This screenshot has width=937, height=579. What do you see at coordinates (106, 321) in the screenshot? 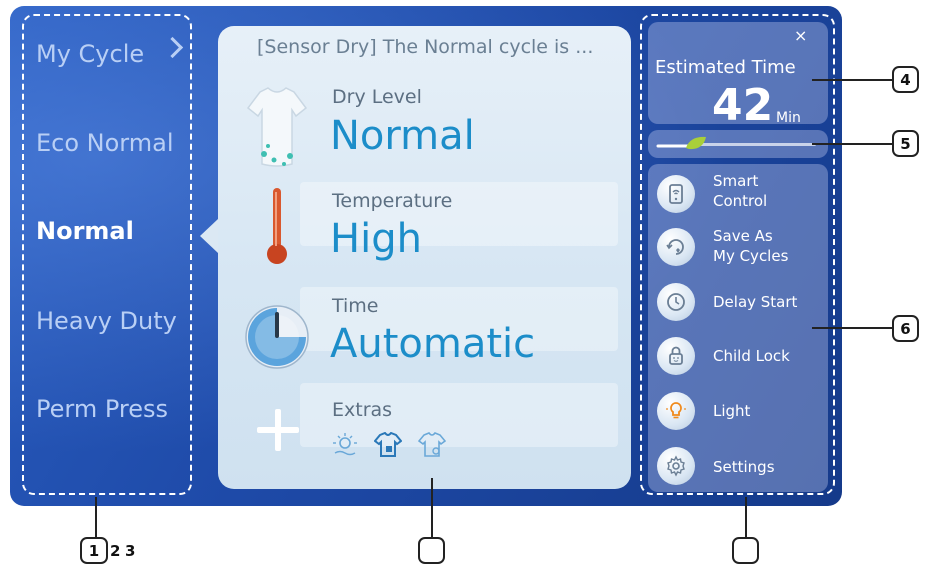
I see `cycle-heavy-duty: Heavy Duty` at bounding box center [106, 321].